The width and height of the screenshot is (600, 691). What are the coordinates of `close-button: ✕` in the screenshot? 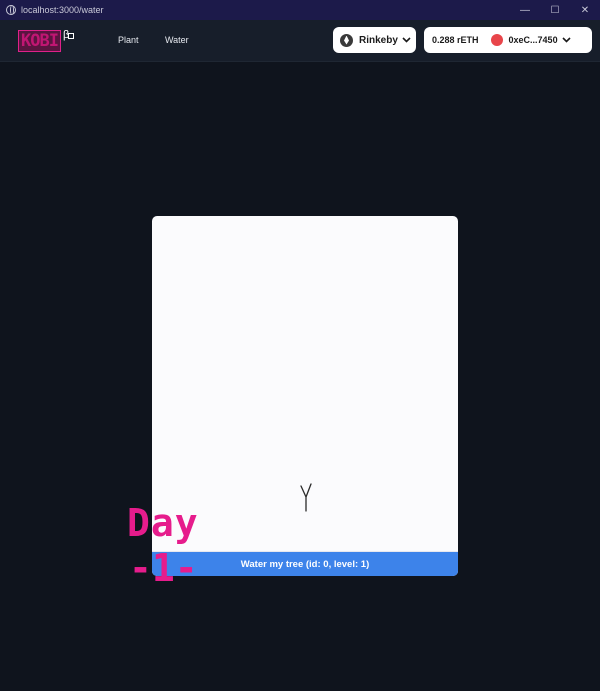 It's located at (585, 10).